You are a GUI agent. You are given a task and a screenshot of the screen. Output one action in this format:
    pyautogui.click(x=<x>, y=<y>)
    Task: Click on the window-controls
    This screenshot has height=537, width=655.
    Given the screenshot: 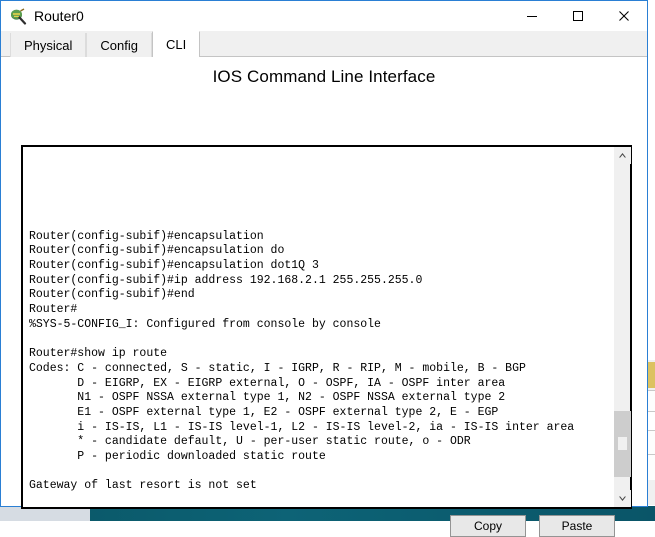 What is the action you would take?
    pyautogui.click(x=578, y=16)
    